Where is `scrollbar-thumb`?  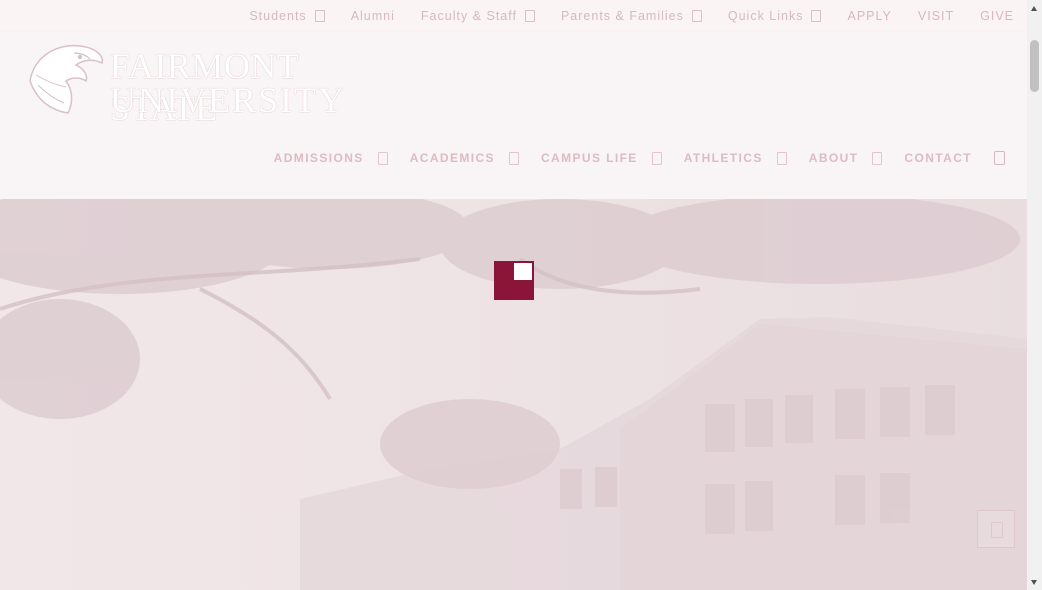 scrollbar-thumb is located at coordinates (1034, 66).